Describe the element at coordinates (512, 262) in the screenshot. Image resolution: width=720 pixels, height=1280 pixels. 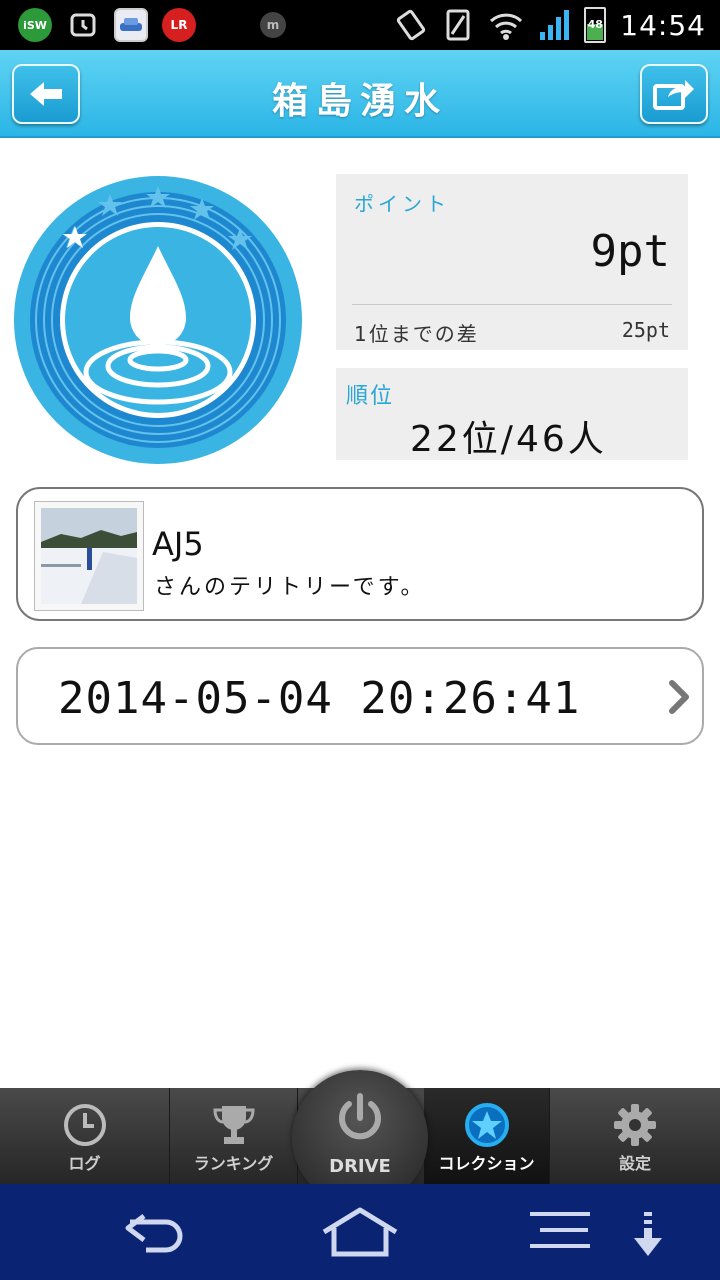
I see `points-panel: ポイント 9pt 1位までの差 25pt` at that location.